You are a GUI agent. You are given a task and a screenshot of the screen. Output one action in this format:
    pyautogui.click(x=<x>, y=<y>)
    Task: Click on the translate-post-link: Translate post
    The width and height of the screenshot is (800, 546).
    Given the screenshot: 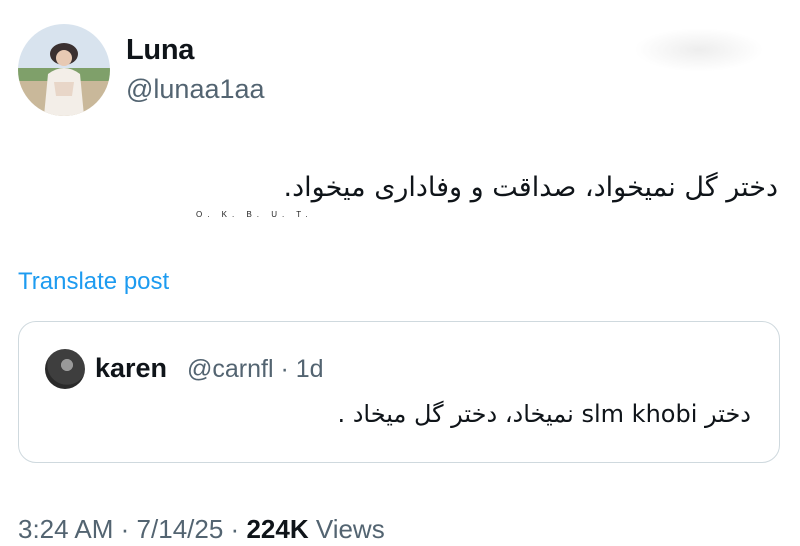 What is the action you would take?
    pyautogui.click(x=93, y=282)
    